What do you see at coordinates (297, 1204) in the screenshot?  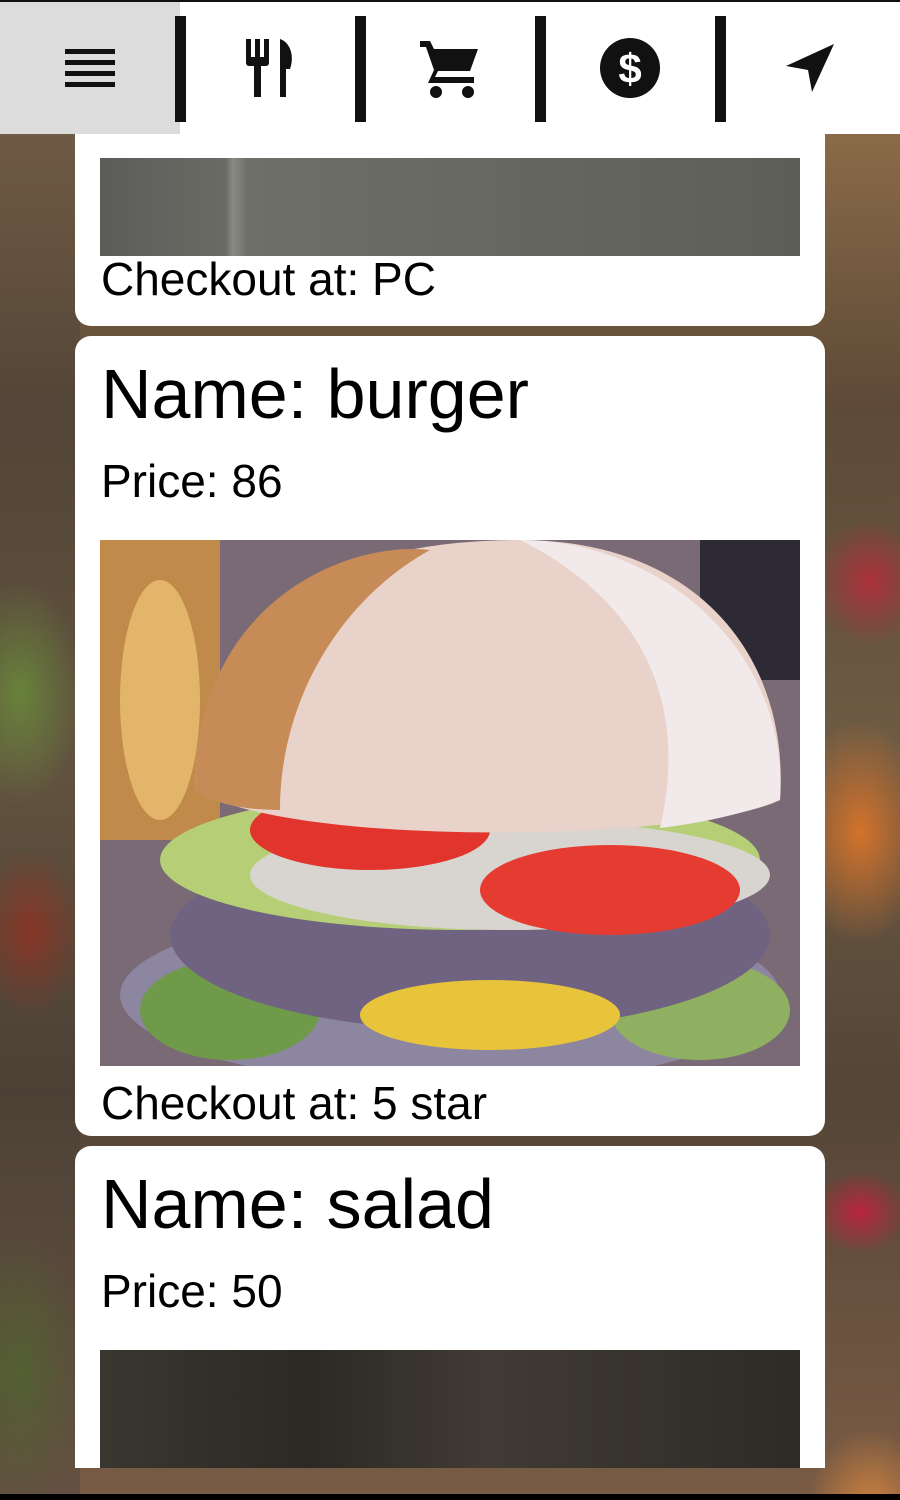 I see `item-name: Name: salad` at bounding box center [297, 1204].